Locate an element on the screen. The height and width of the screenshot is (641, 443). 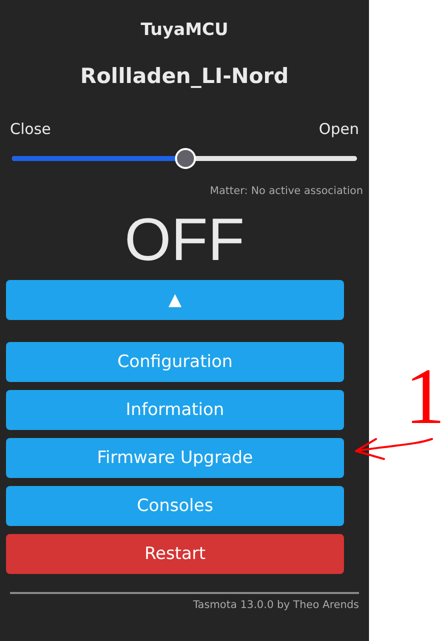
menu-button: Configuration is located at coordinates (175, 362).